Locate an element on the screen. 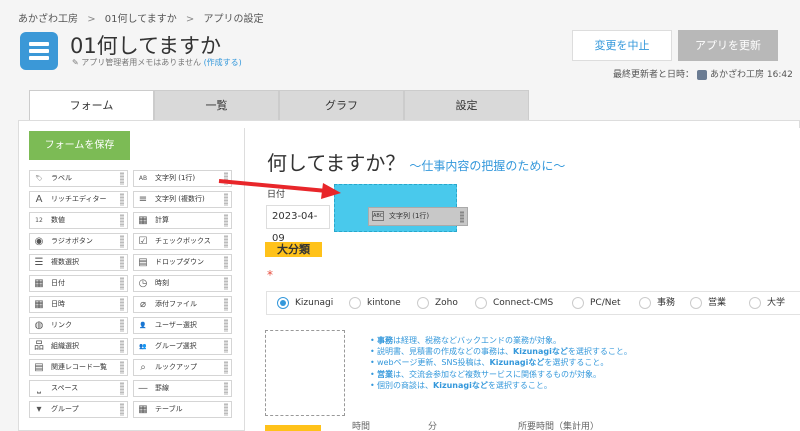 Image resolution: width=800 pixels, height=431 pixels. palette-item: ◍ リンク is located at coordinates (78, 325).